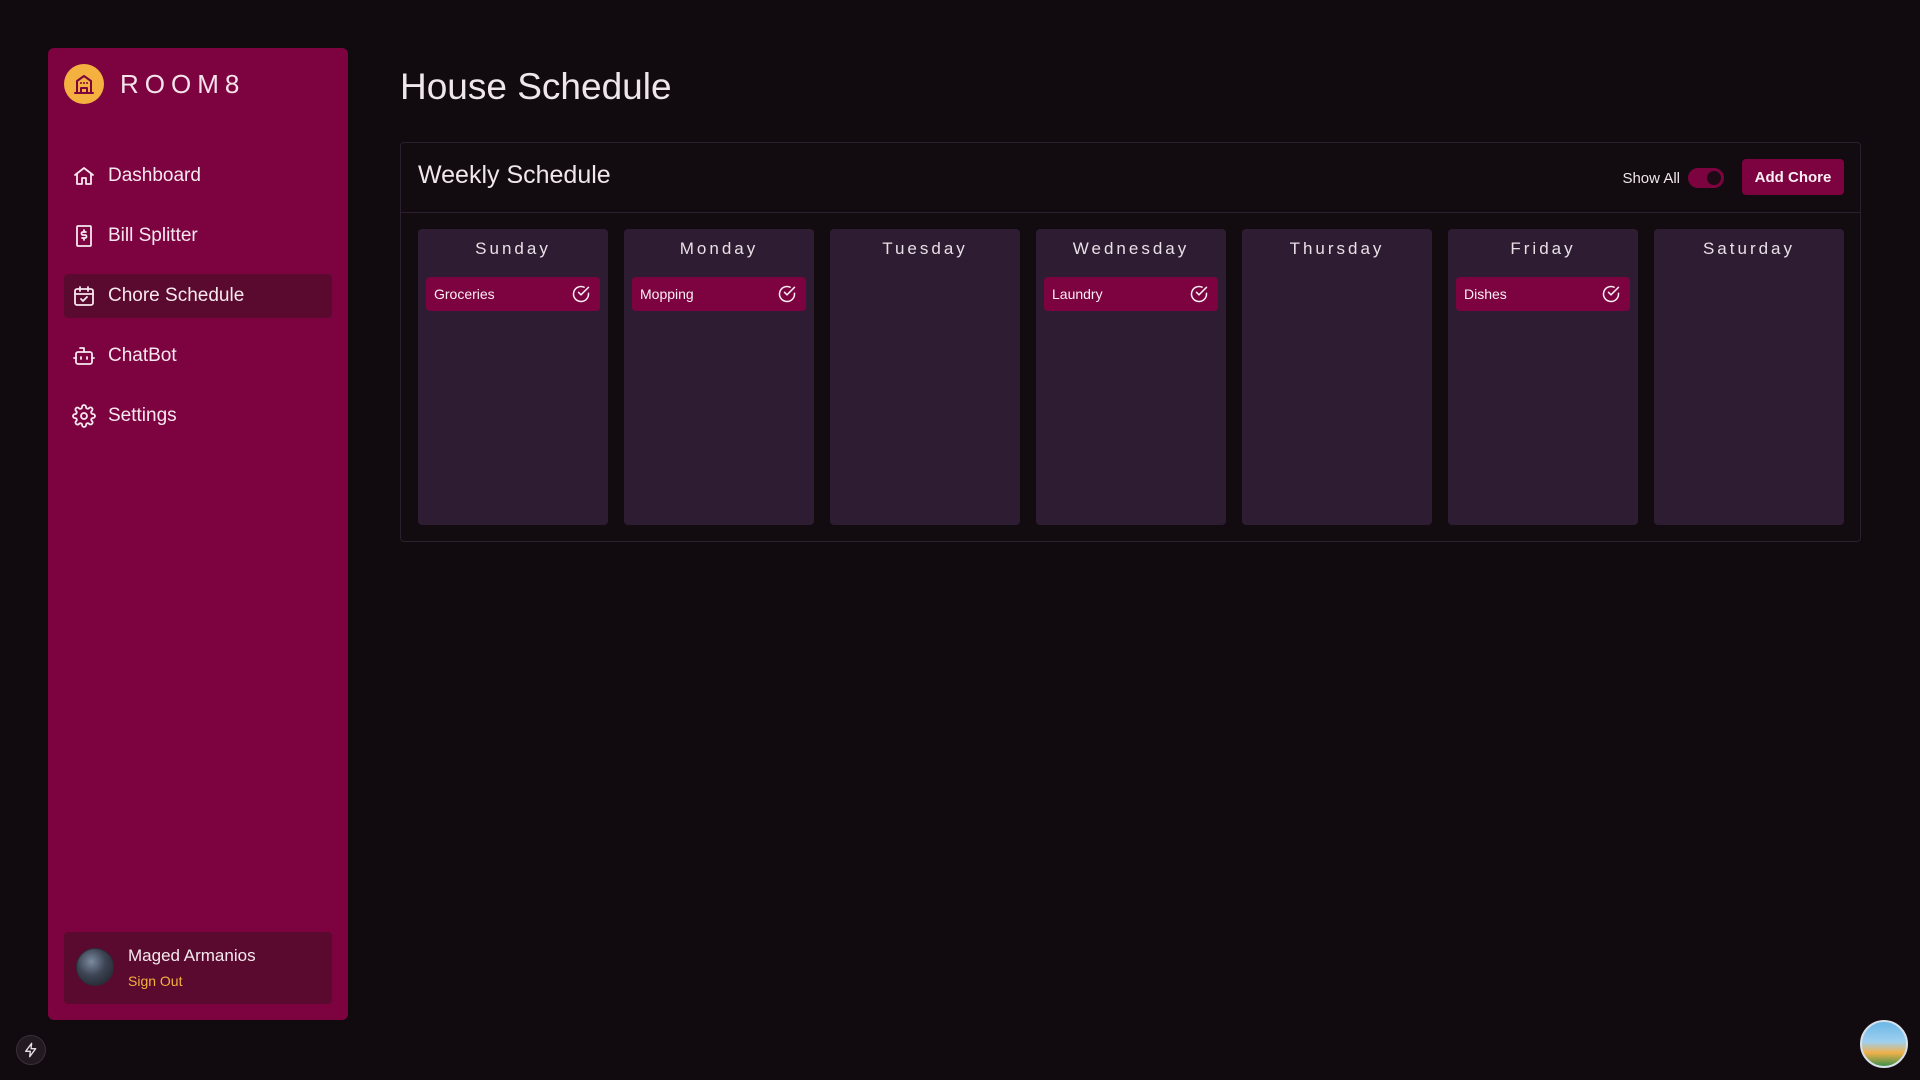 This screenshot has width=1920, height=1080. What do you see at coordinates (1543, 377) in the screenshot?
I see `day-column-friday: Friday Dishes` at bounding box center [1543, 377].